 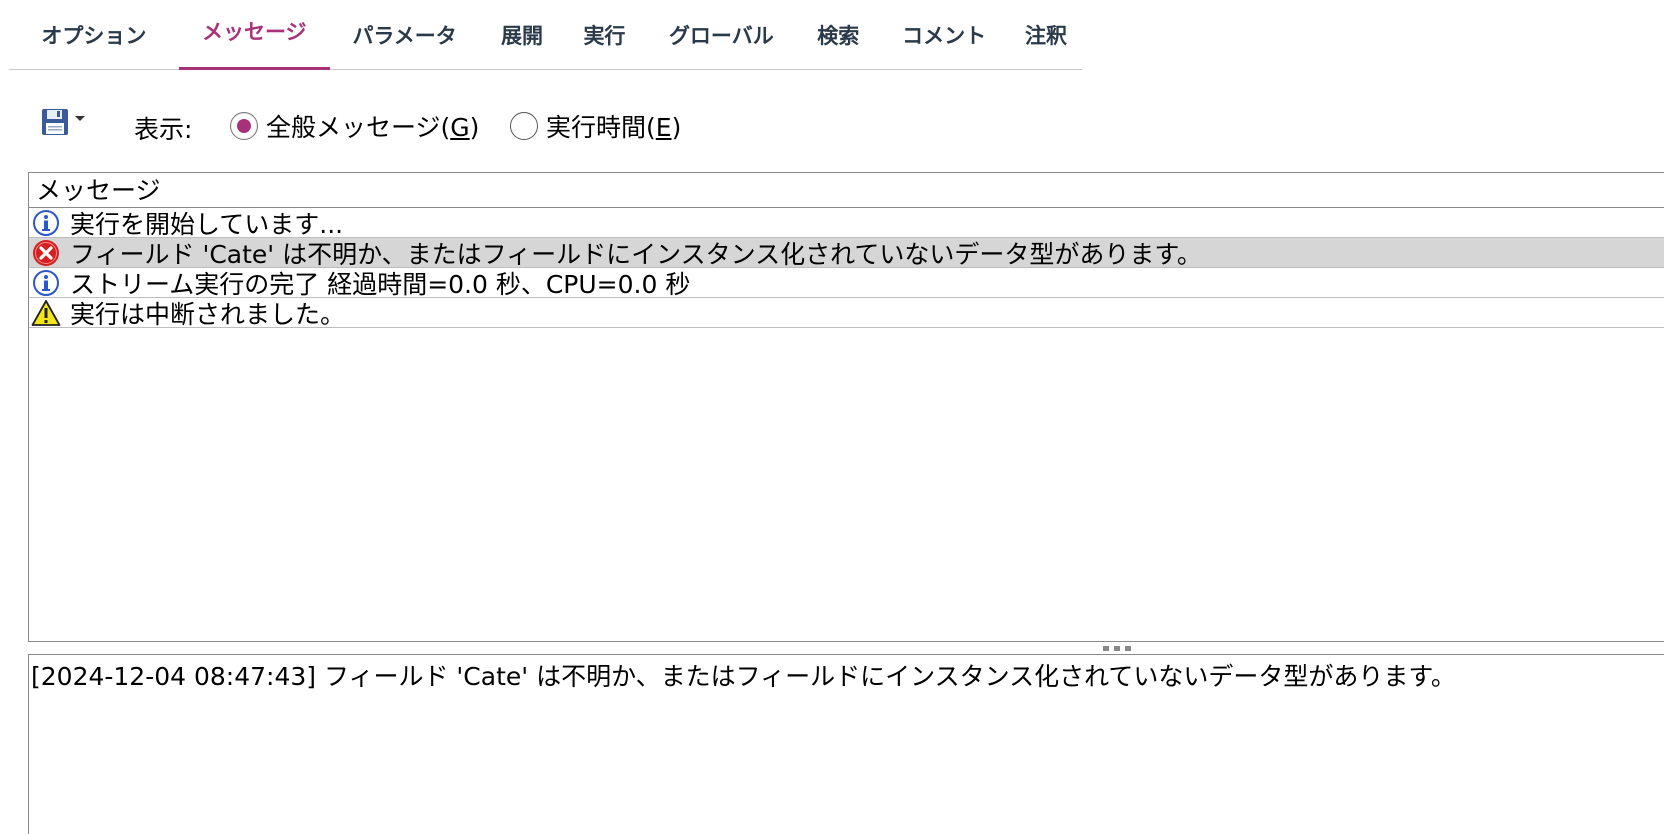 I want to click on tab-messages: メッセージ, so click(x=254, y=35).